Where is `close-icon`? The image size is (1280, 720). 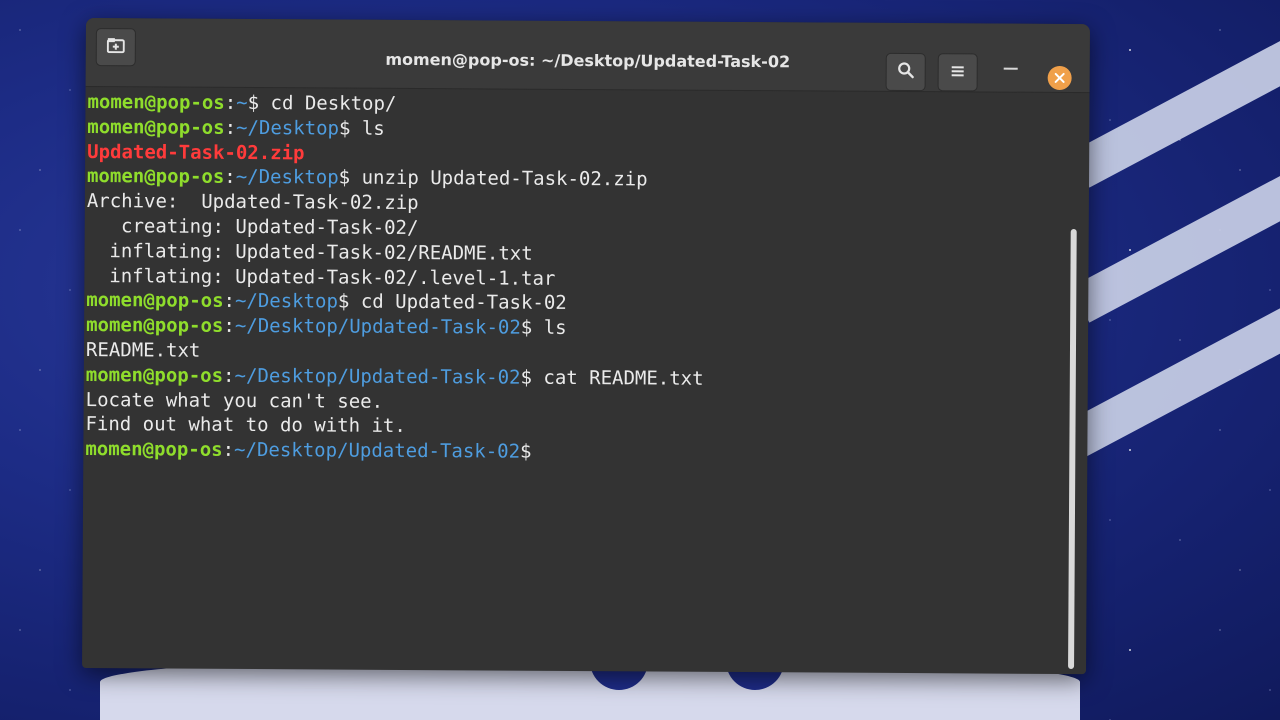 close-icon is located at coordinates (1060, 77).